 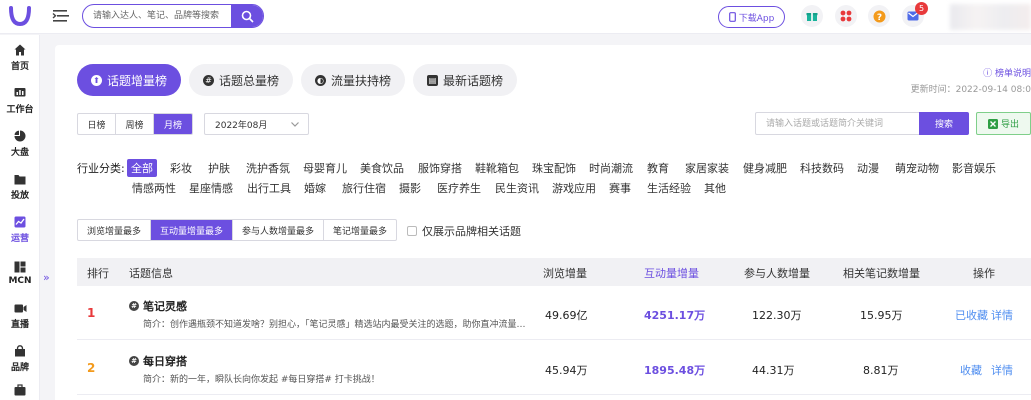 What do you see at coordinates (97, 124) in the screenshot?
I see `period-day: 日榜` at bounding box center [97, 124].